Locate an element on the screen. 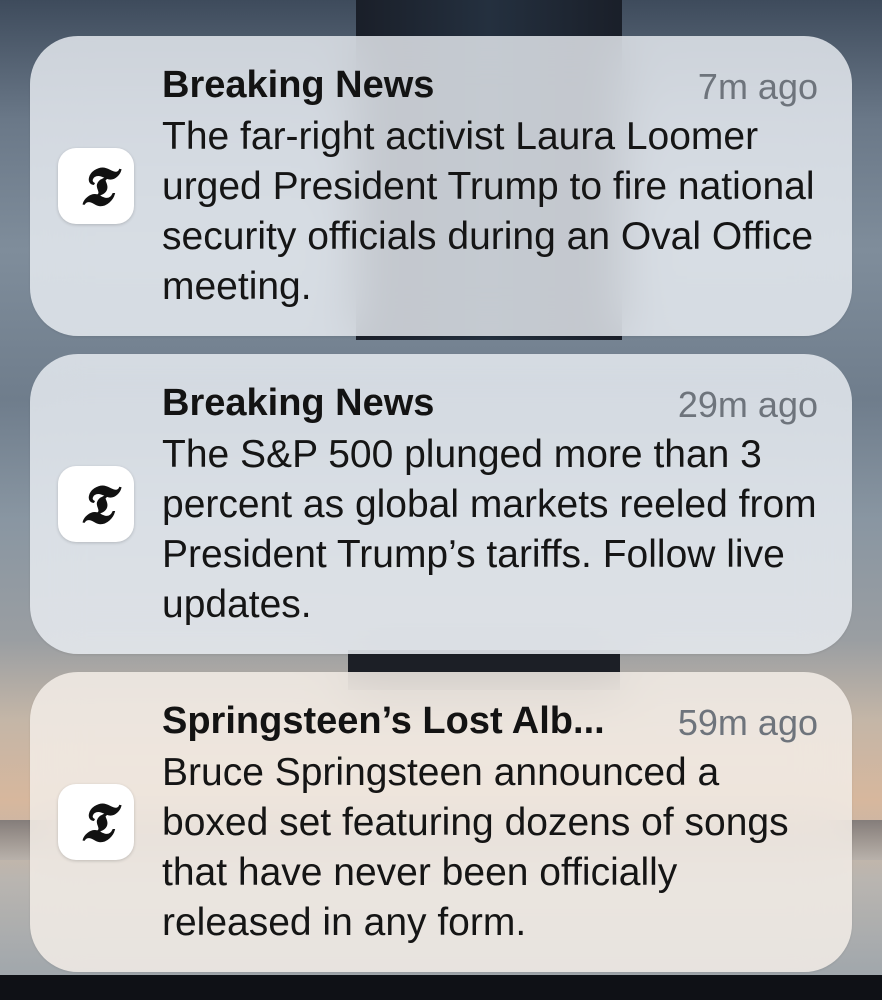 Image resolution: width=882 pixels, height=1000 pixels. notification-time: 29m ago is located at coordinates (747, 404).